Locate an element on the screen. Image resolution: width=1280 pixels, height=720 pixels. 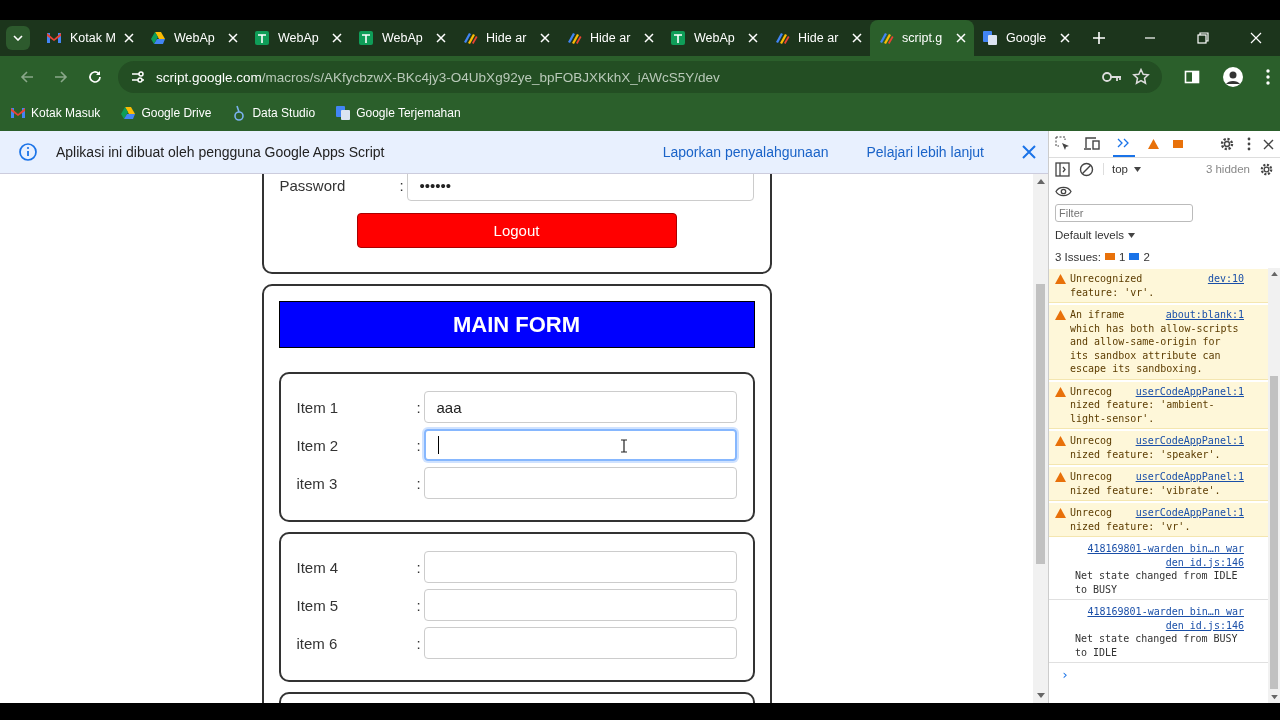
reload-icon is located at coordinates (95, 77).